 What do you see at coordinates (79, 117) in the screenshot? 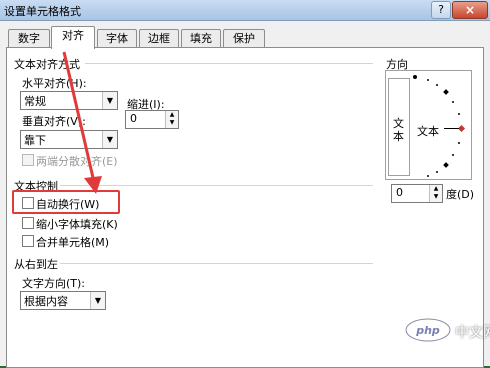
I see `arrow-shaft` at bounding box center [79, 117].